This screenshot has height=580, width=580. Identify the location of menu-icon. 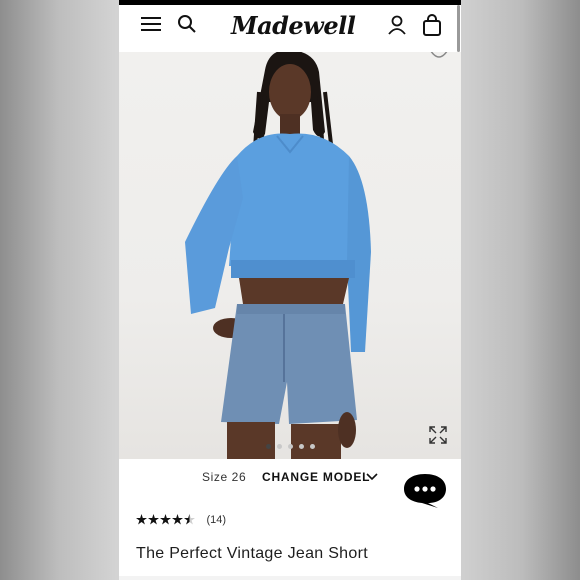
(151, 24).